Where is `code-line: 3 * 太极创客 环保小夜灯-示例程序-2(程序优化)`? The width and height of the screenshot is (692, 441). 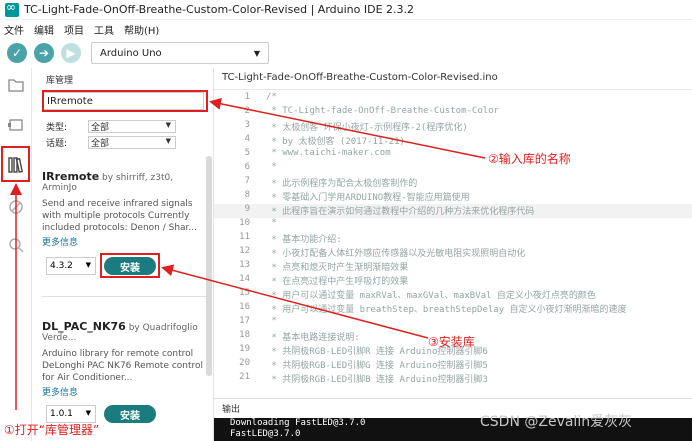
code-line: 3 * 太极创客 环保小夜灯-示例程序-2(程序优化) is located at coordinates (453, 127).